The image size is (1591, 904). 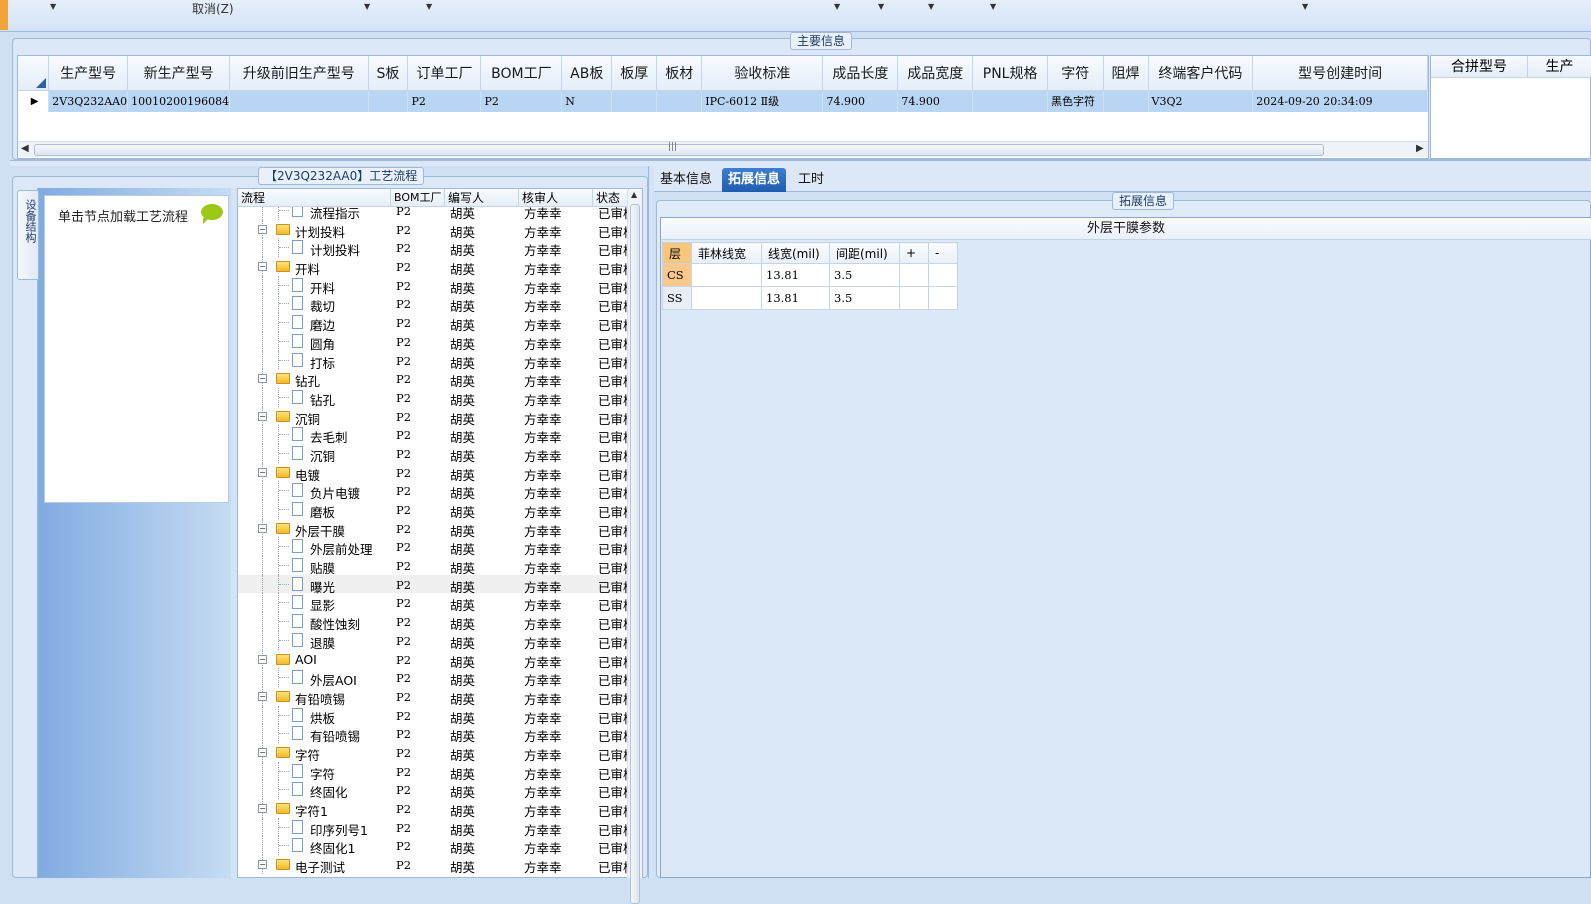 What do you see at coordinates (433, 827) in the screenshot?
I see `tree-row: 印序列号1P2胡英方幸幸已审核` at bounding box center [433, 827].